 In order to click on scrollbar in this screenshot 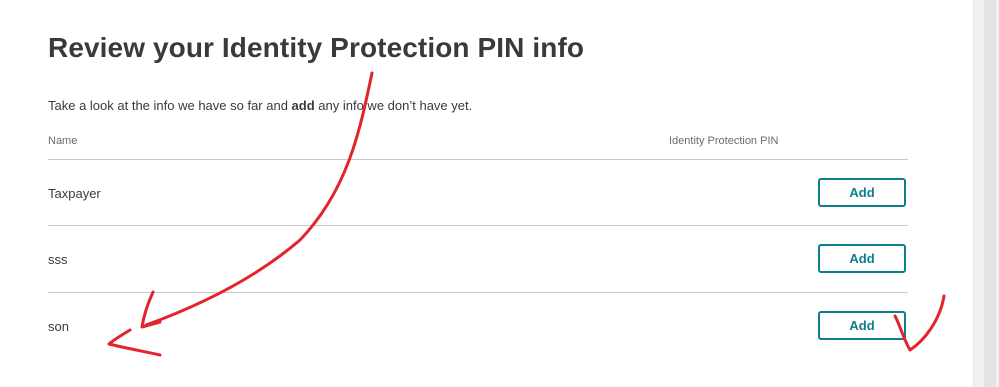, I will do `click(986, 193)`.